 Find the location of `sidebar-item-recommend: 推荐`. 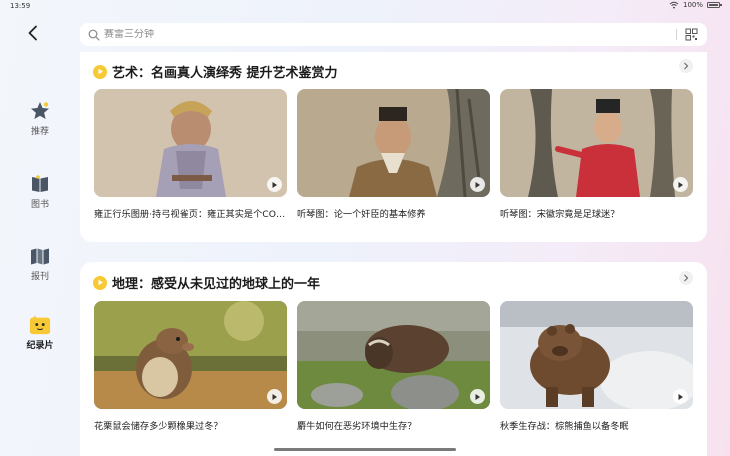

sidebar-item-recommend: 推荐 is located at coordinates (40, 118).